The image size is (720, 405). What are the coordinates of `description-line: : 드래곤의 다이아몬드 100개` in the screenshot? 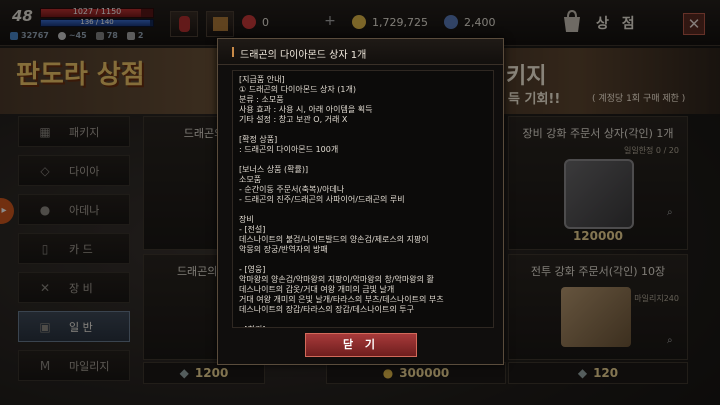 It's located at (289, 149).